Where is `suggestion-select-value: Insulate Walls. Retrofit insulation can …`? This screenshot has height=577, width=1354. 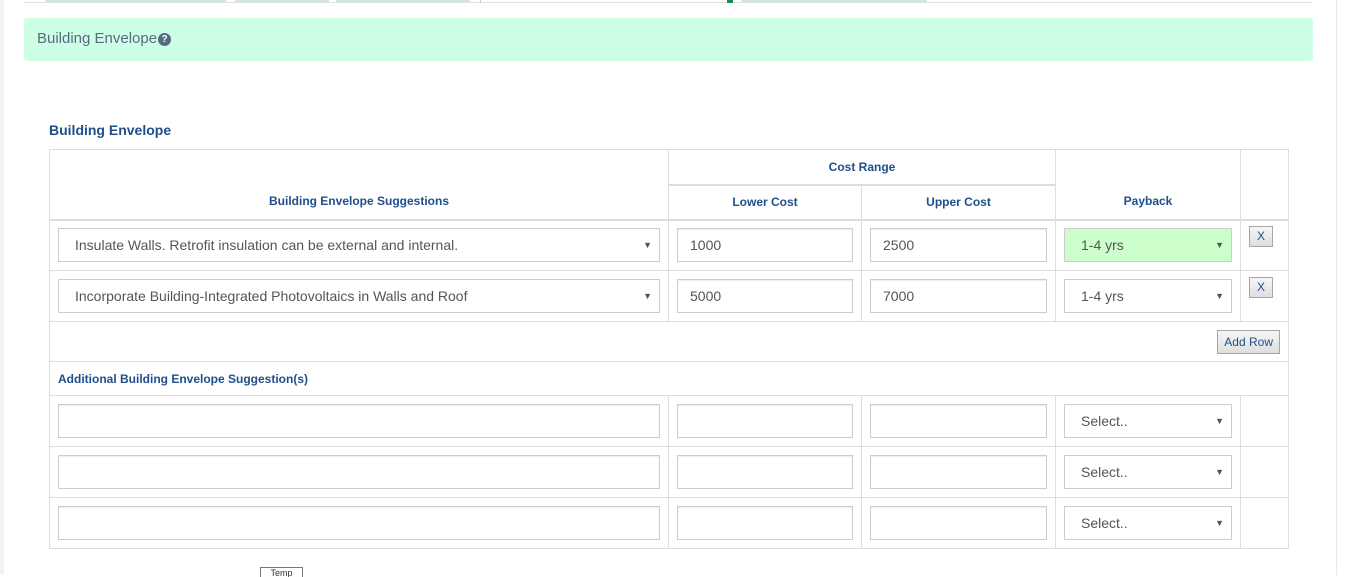 suggestion-select-value: Insulate Walls. Retrofit insulation can … is located at coordinates (267, 245).